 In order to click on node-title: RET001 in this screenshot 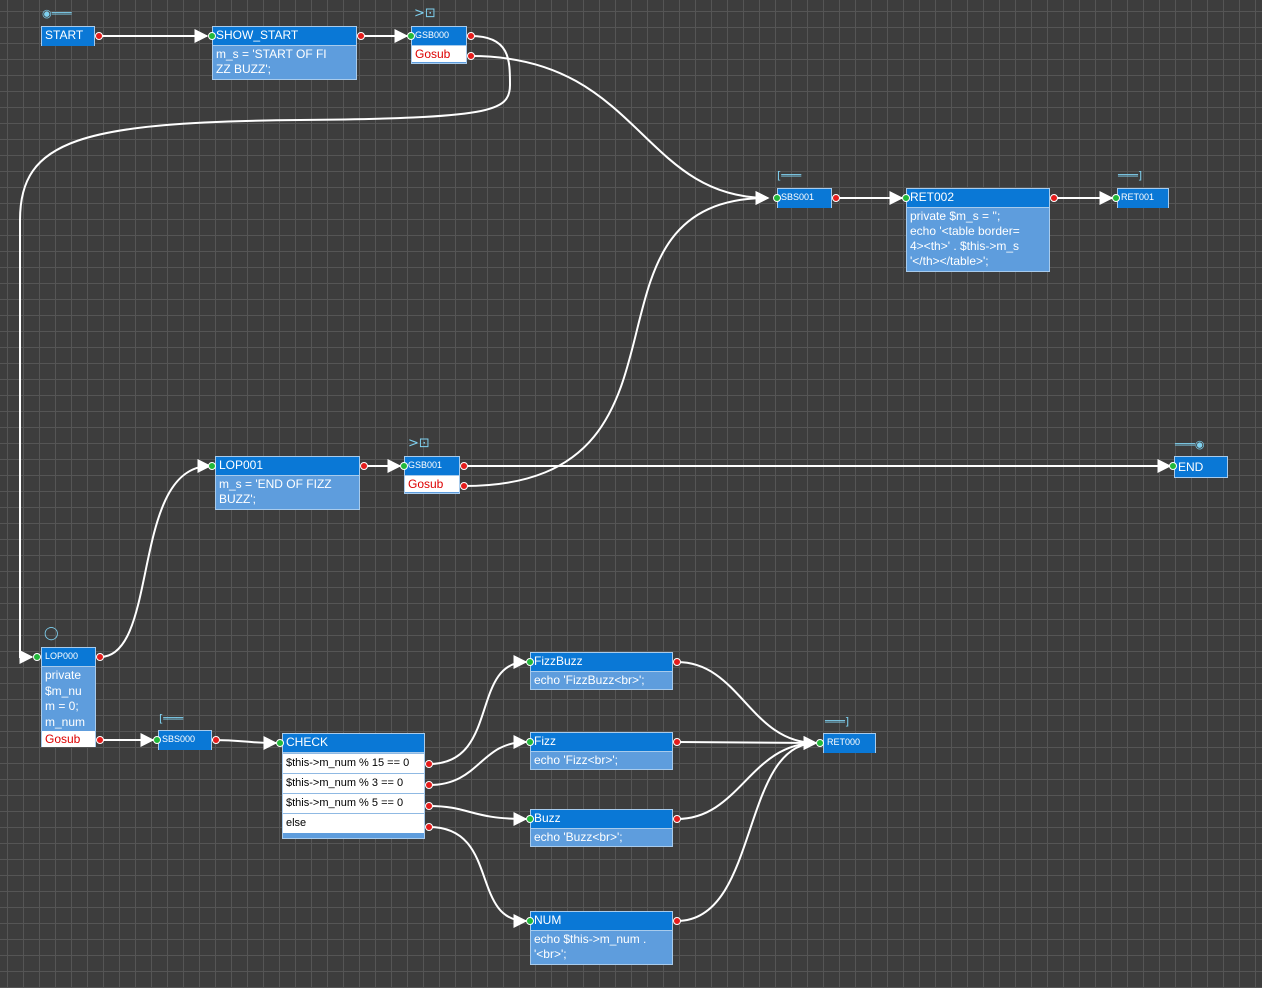, I will do `click(1143, 198)`.